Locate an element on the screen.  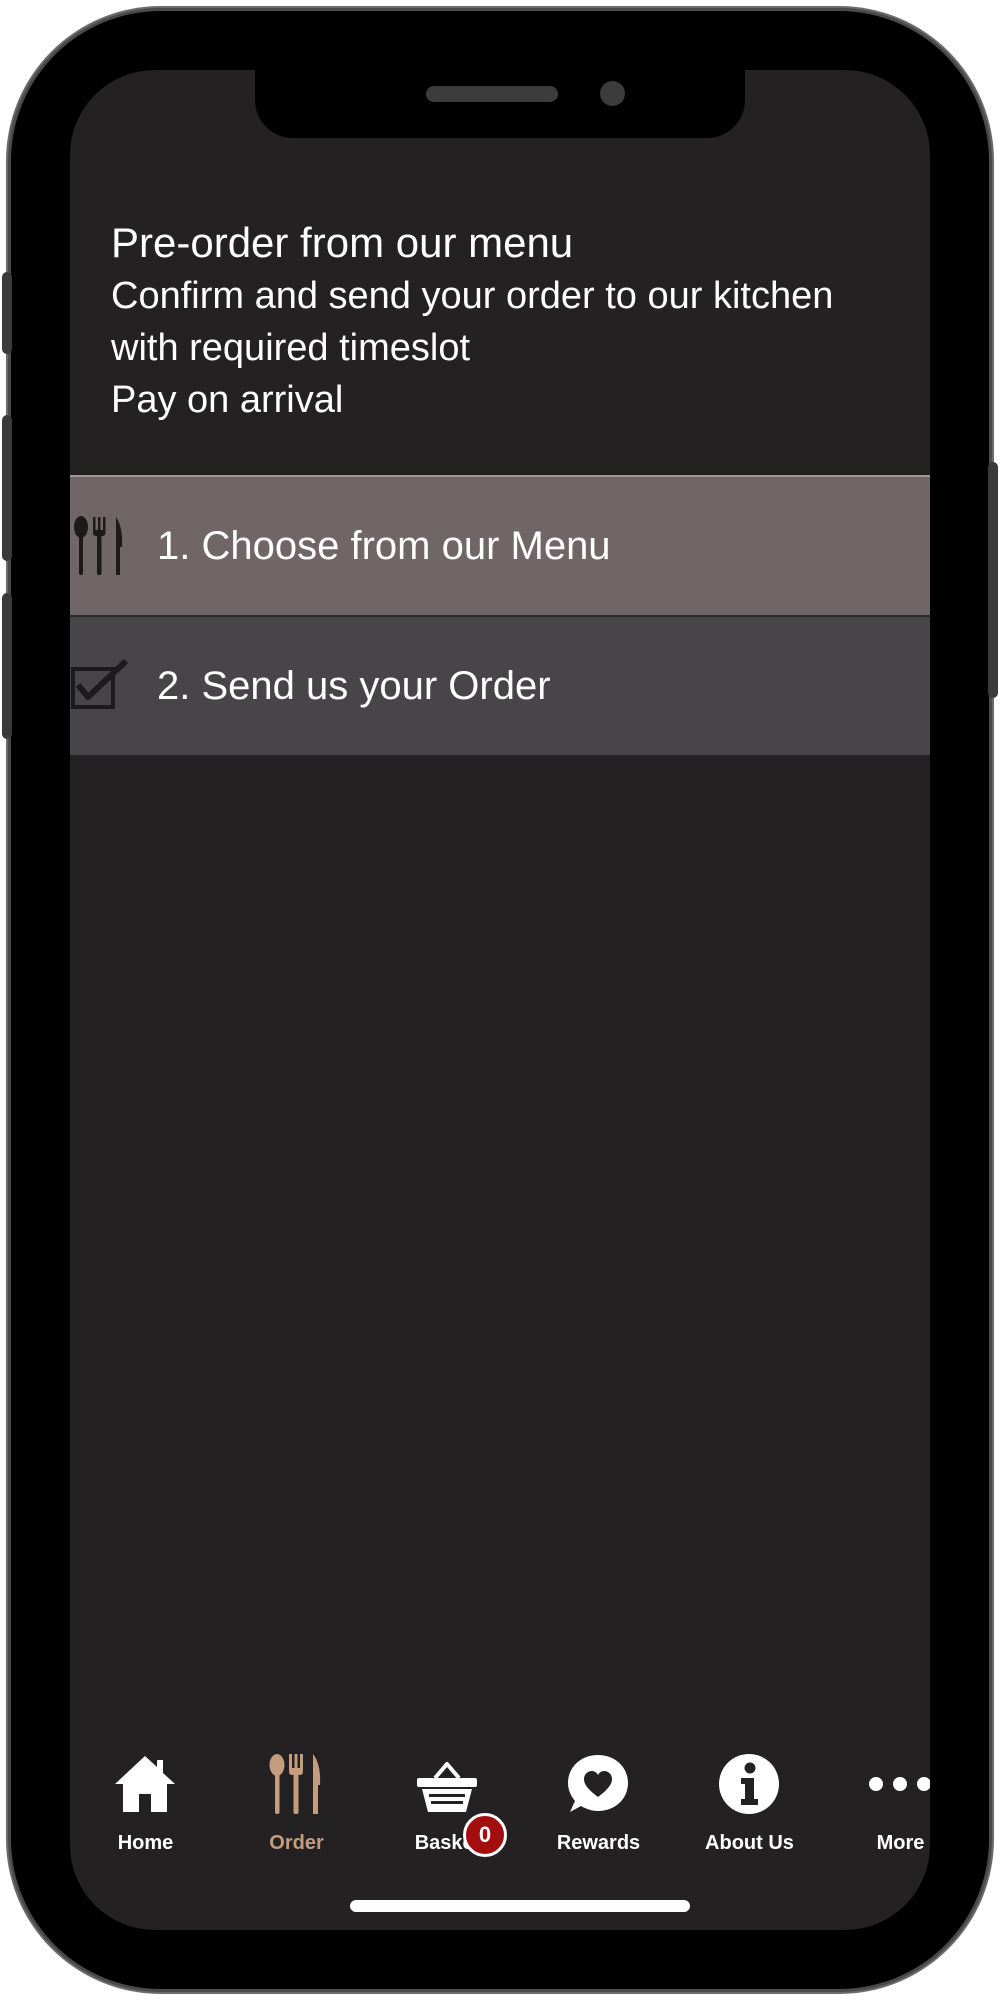
mute-switch is located at coordinates (7, 313).